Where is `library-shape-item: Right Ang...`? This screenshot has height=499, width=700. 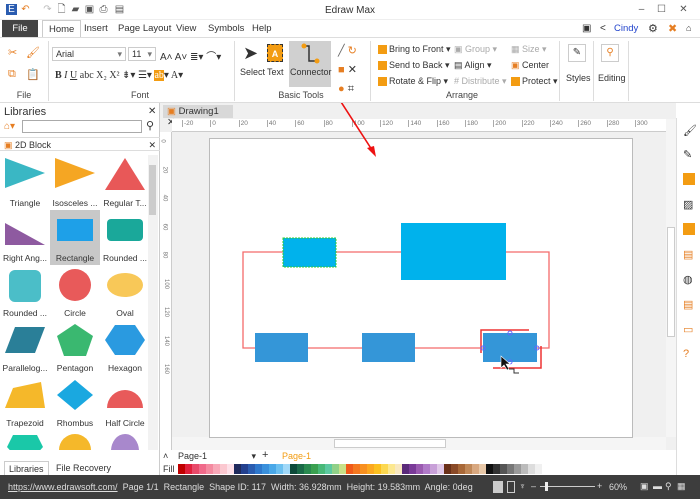
library-shape-item: Right Ang... is located at coordinates (25, 237).